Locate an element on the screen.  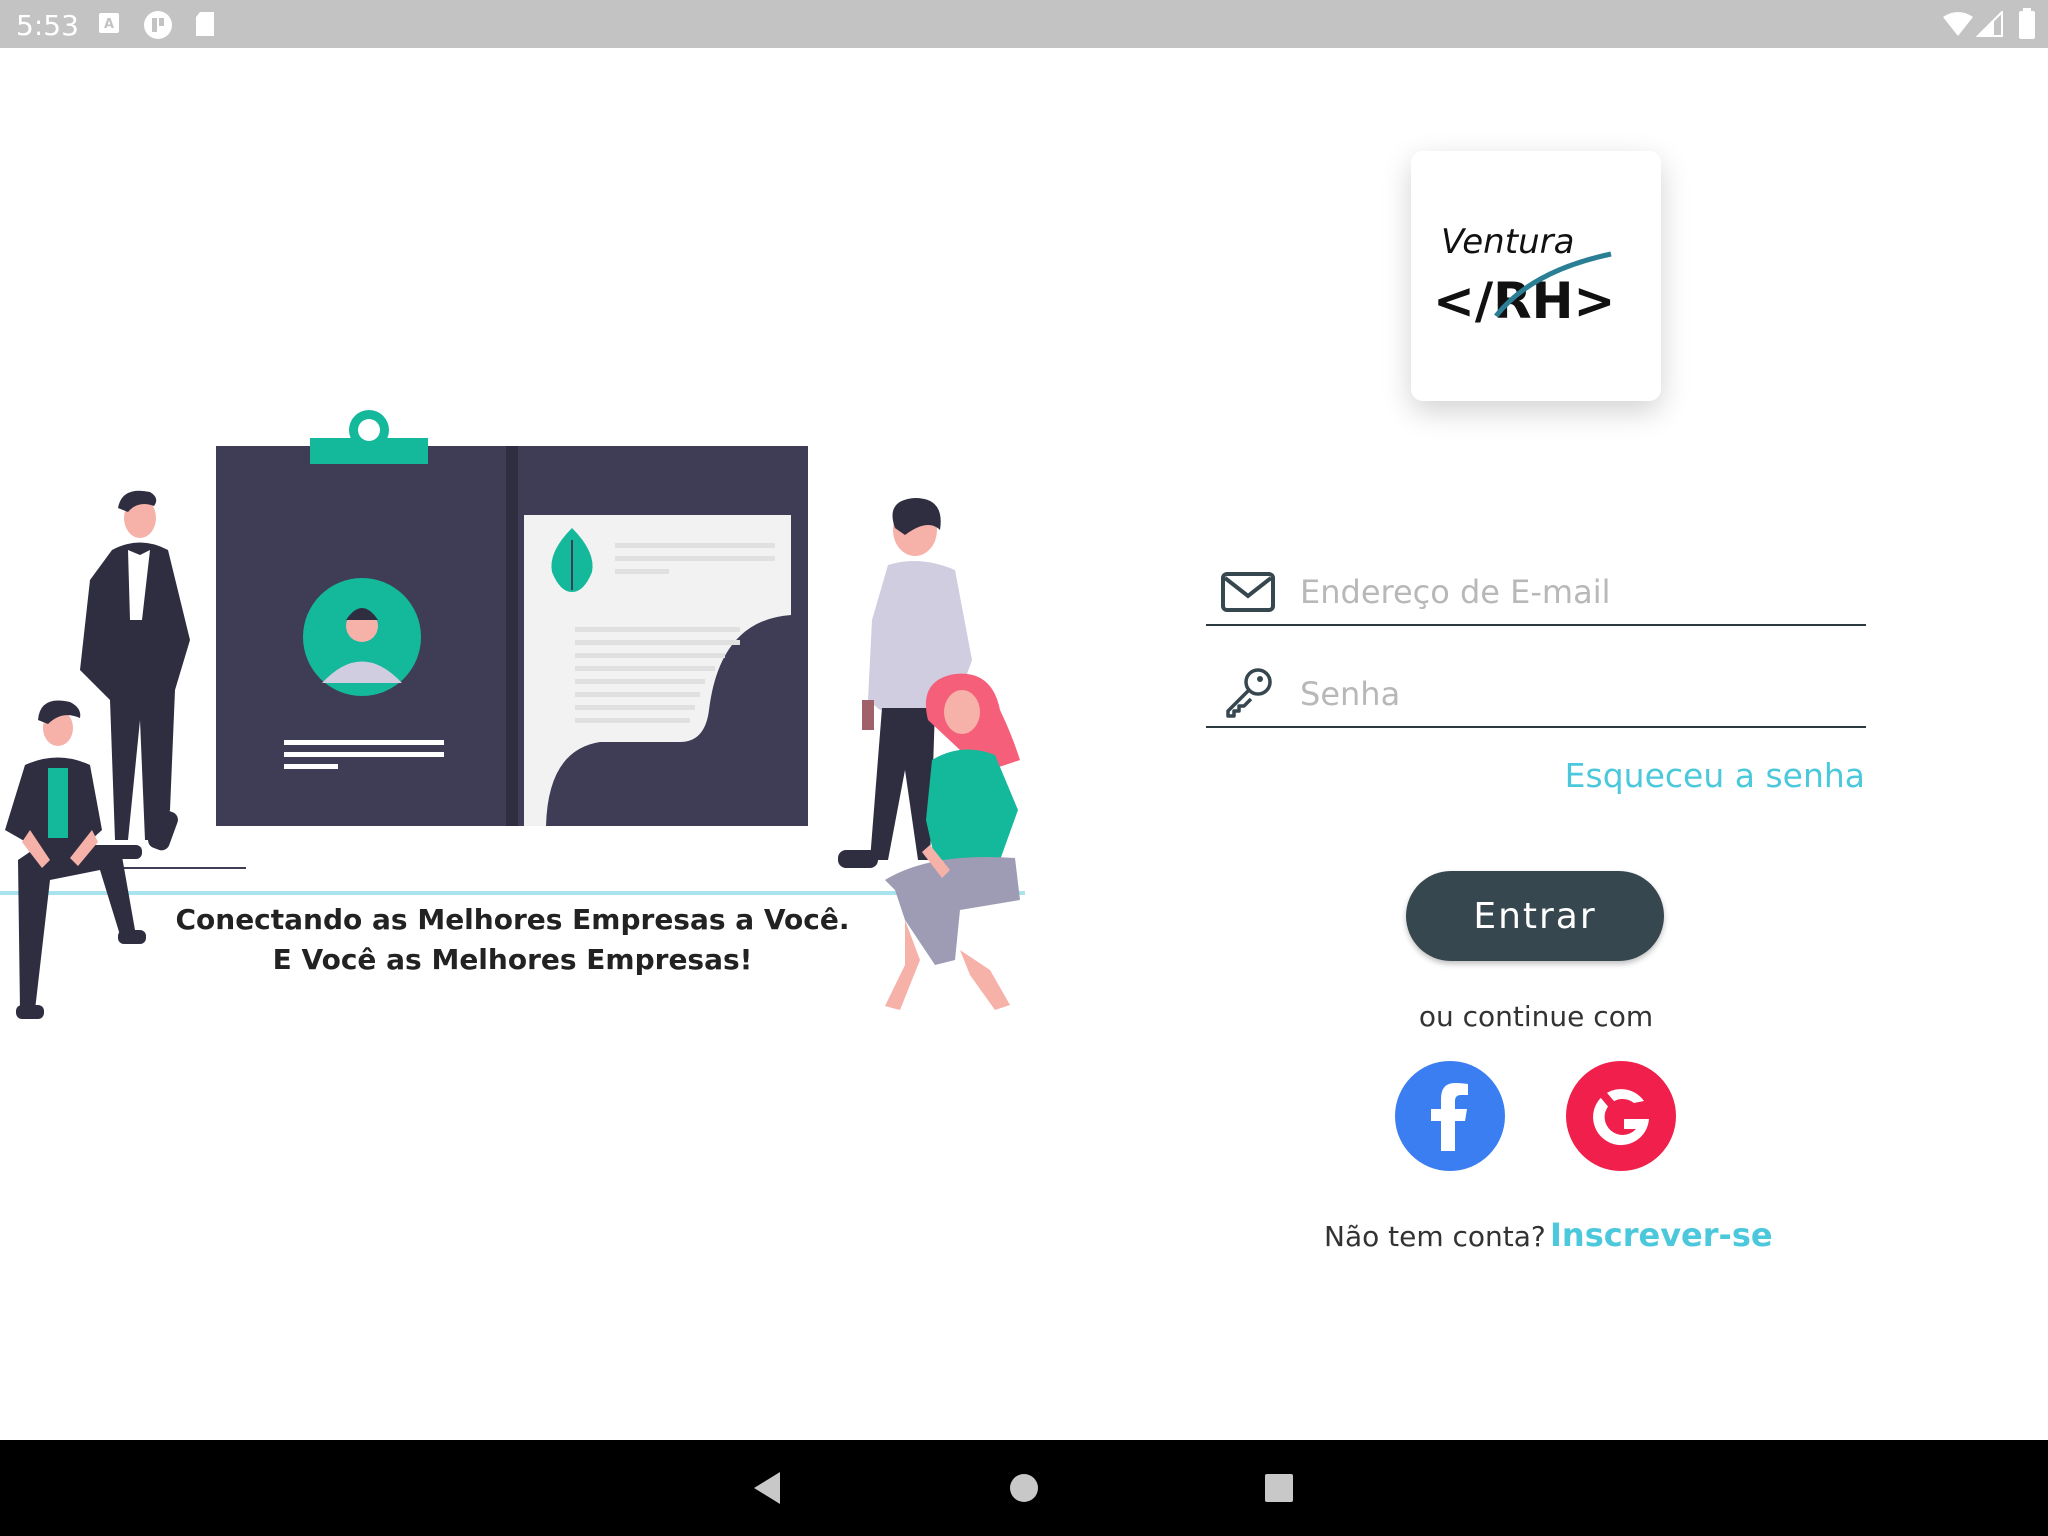
google-login-button is located at coordinates (1621, 1116).